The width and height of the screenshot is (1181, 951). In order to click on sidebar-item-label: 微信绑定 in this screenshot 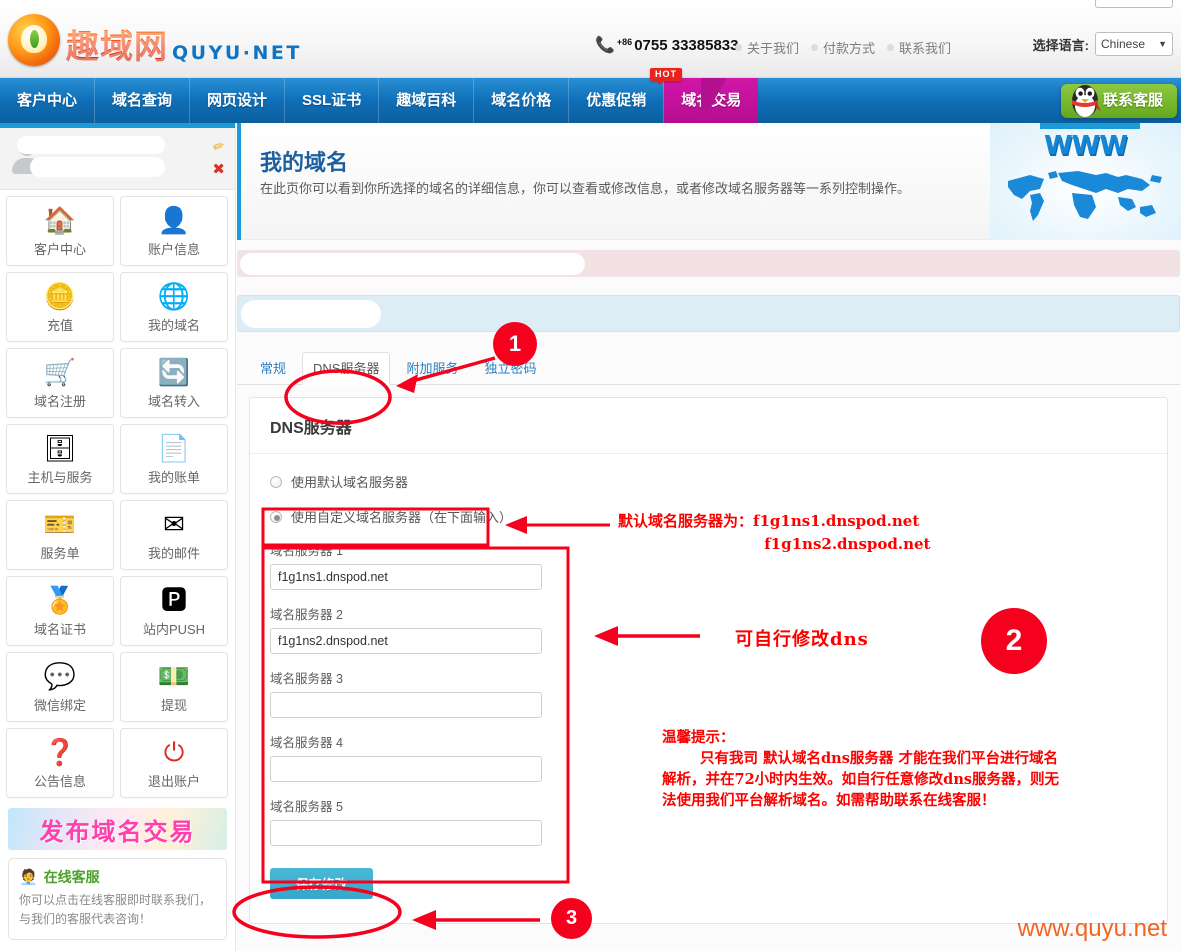, I will do `click(59, 705)`.